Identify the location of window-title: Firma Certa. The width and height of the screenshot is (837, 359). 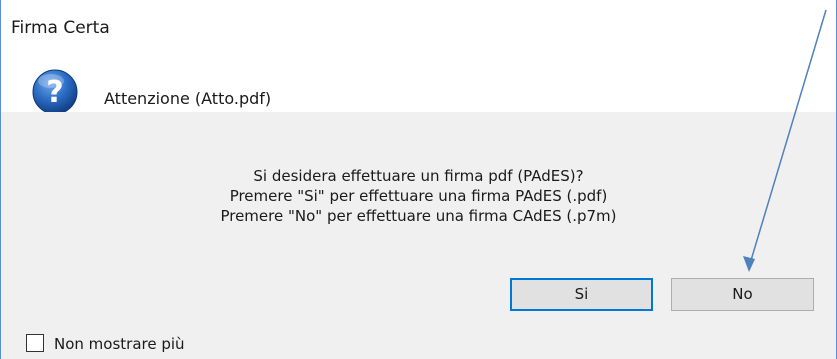
(60, 28).